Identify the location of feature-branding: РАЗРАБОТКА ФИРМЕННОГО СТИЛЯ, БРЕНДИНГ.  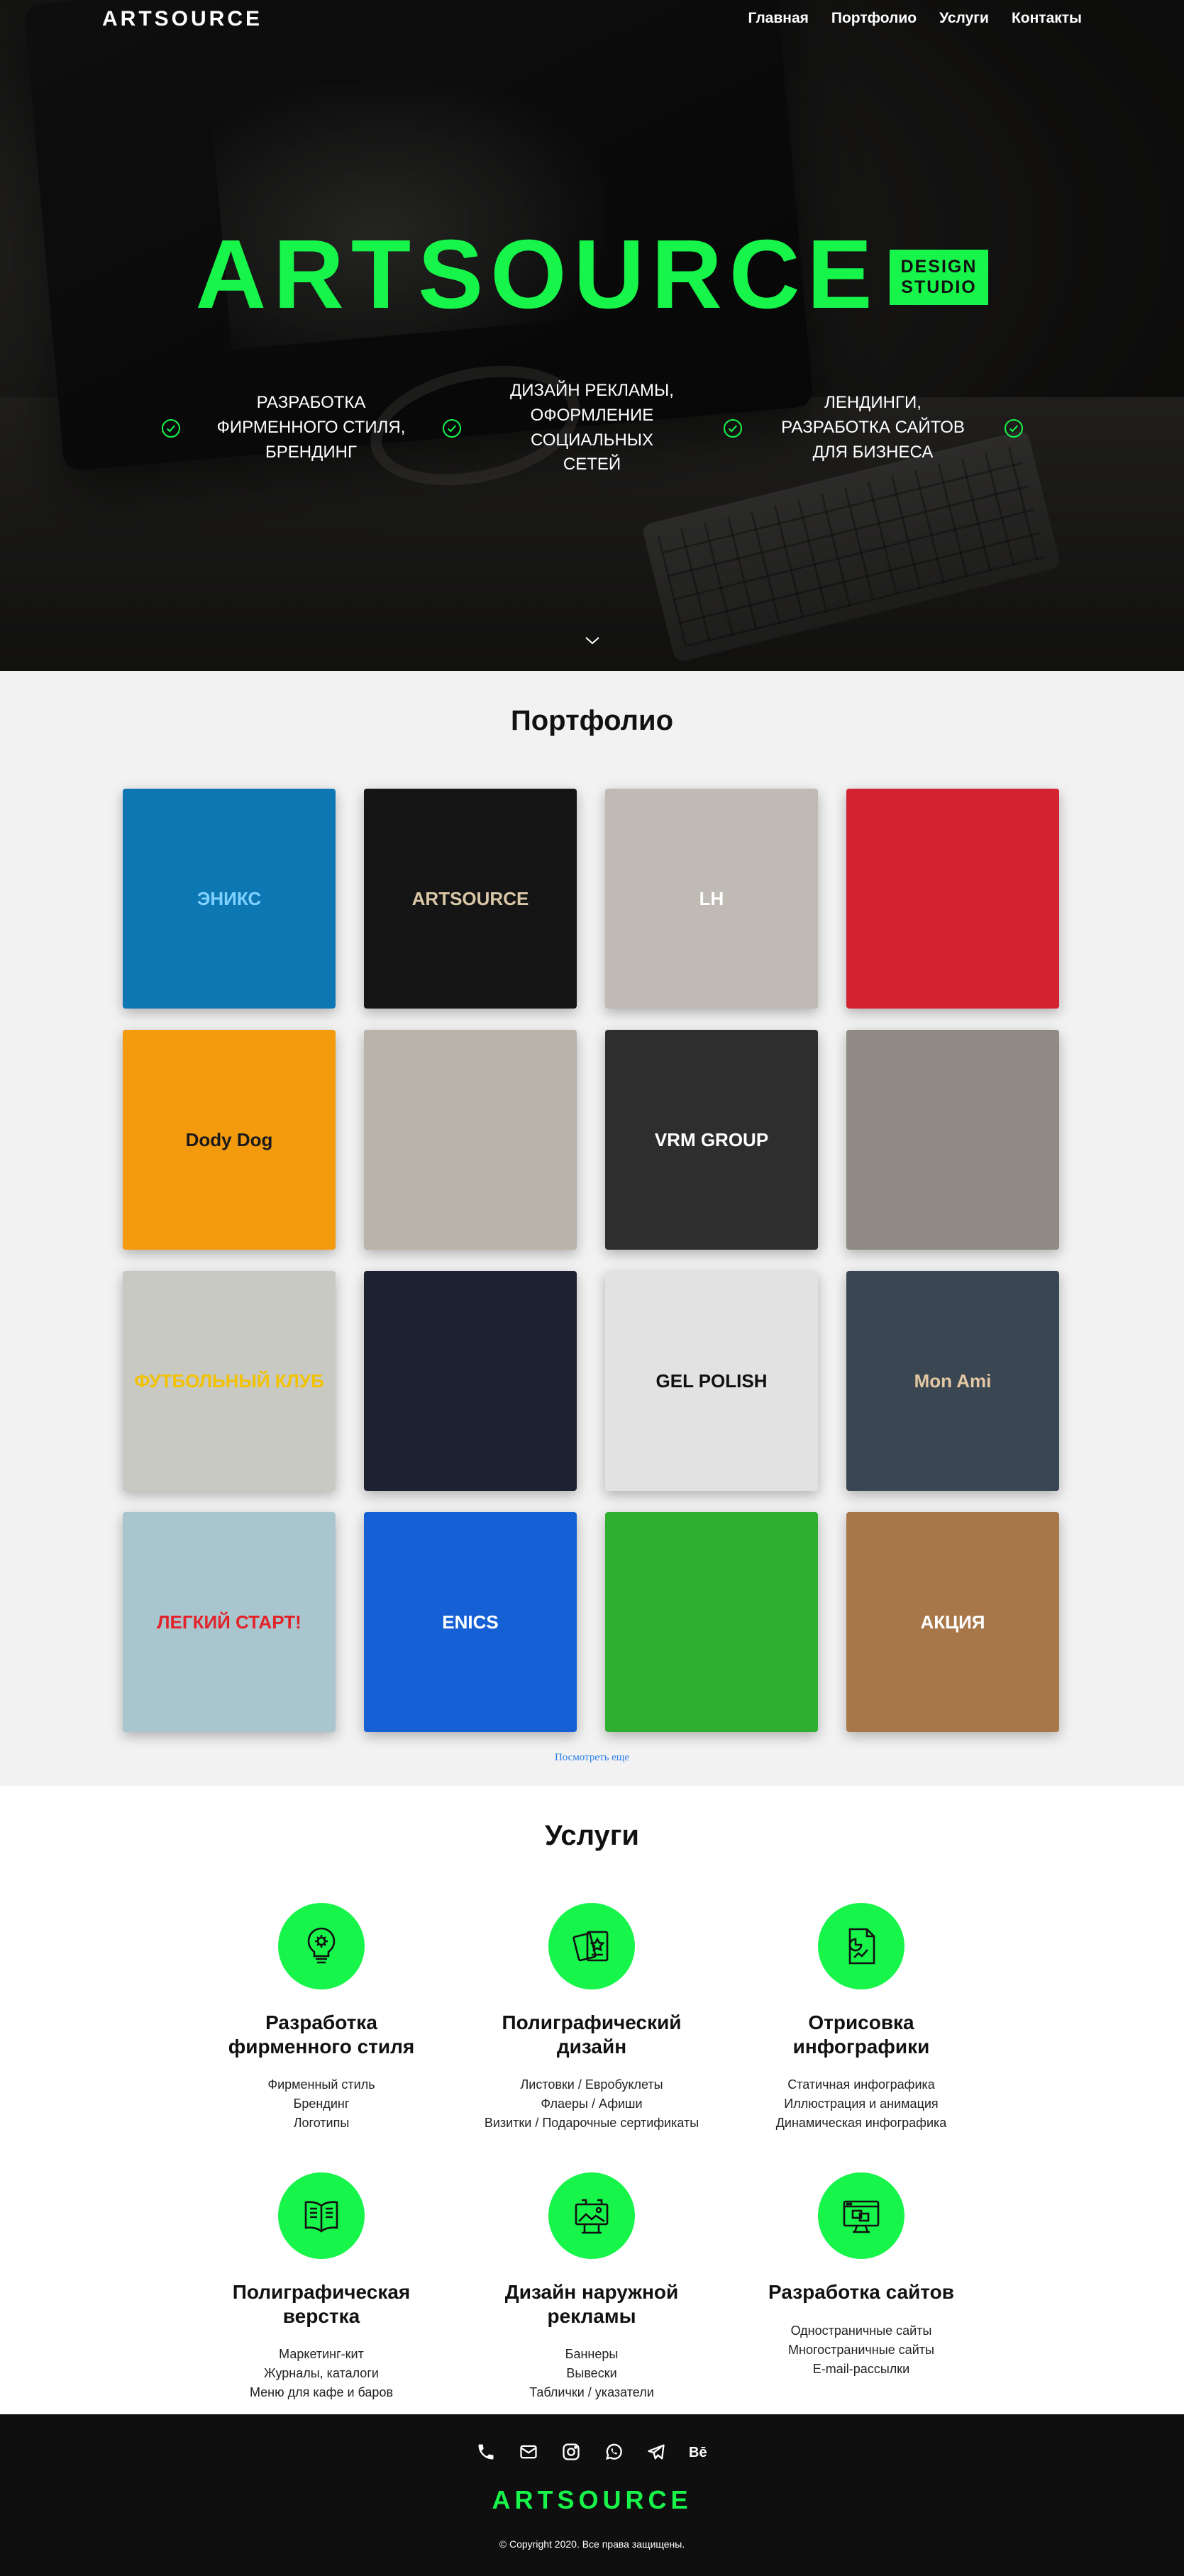
(311, 428).